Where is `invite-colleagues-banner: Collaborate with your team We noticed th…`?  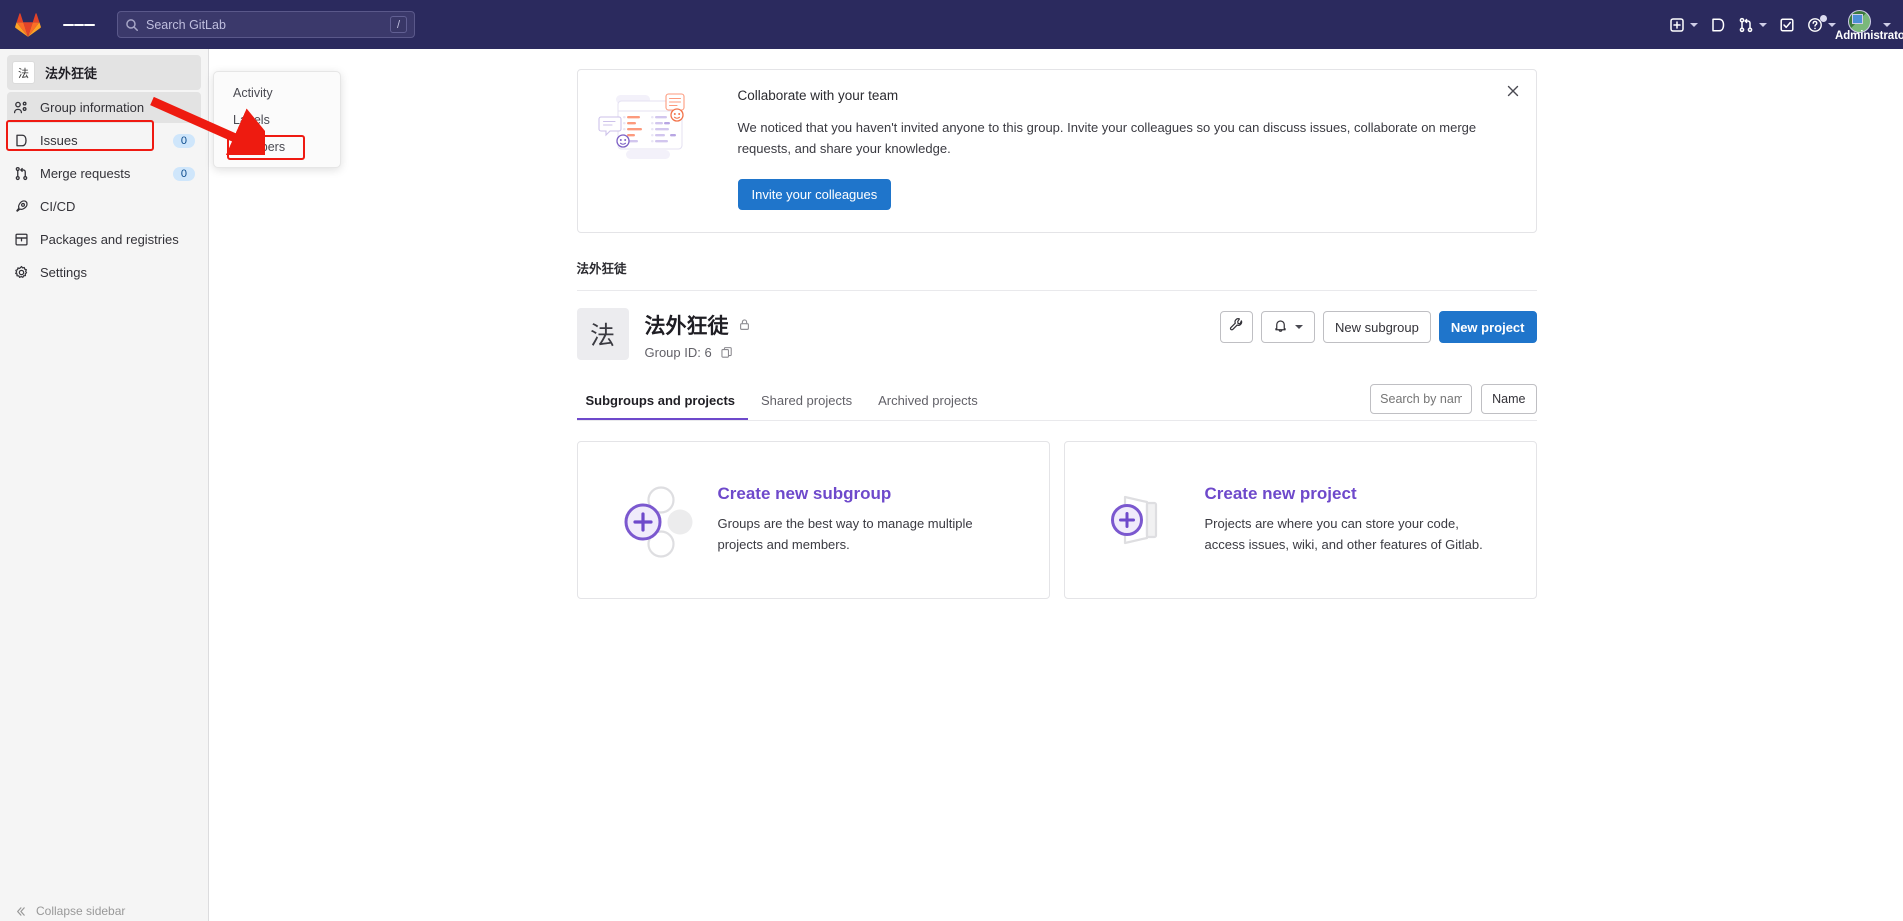
invite-colleagues-banner: Collaborate with your team We noticed th… is located at coordinates (1056, 151).